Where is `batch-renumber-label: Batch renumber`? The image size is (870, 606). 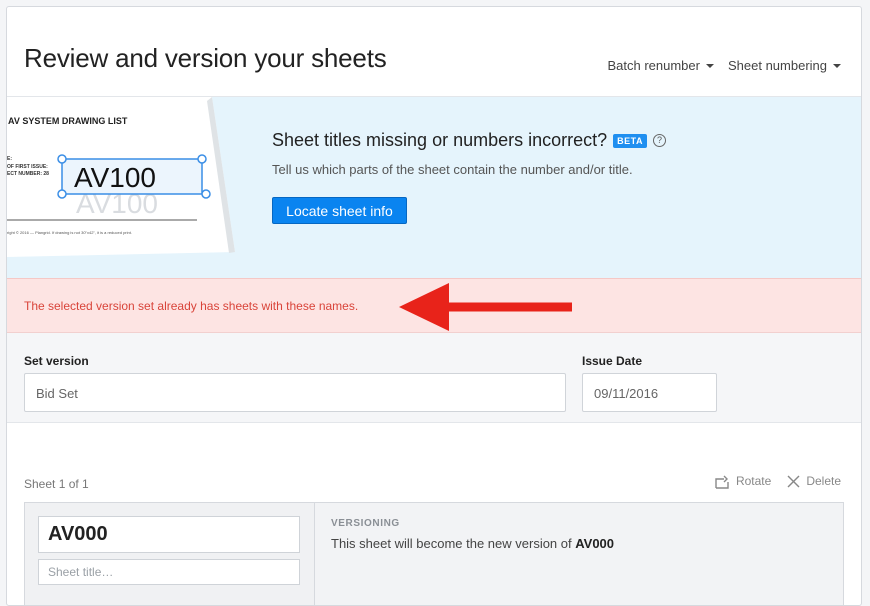
batch-renumber-label: Batch renumber is located at coordinates (653, 65).